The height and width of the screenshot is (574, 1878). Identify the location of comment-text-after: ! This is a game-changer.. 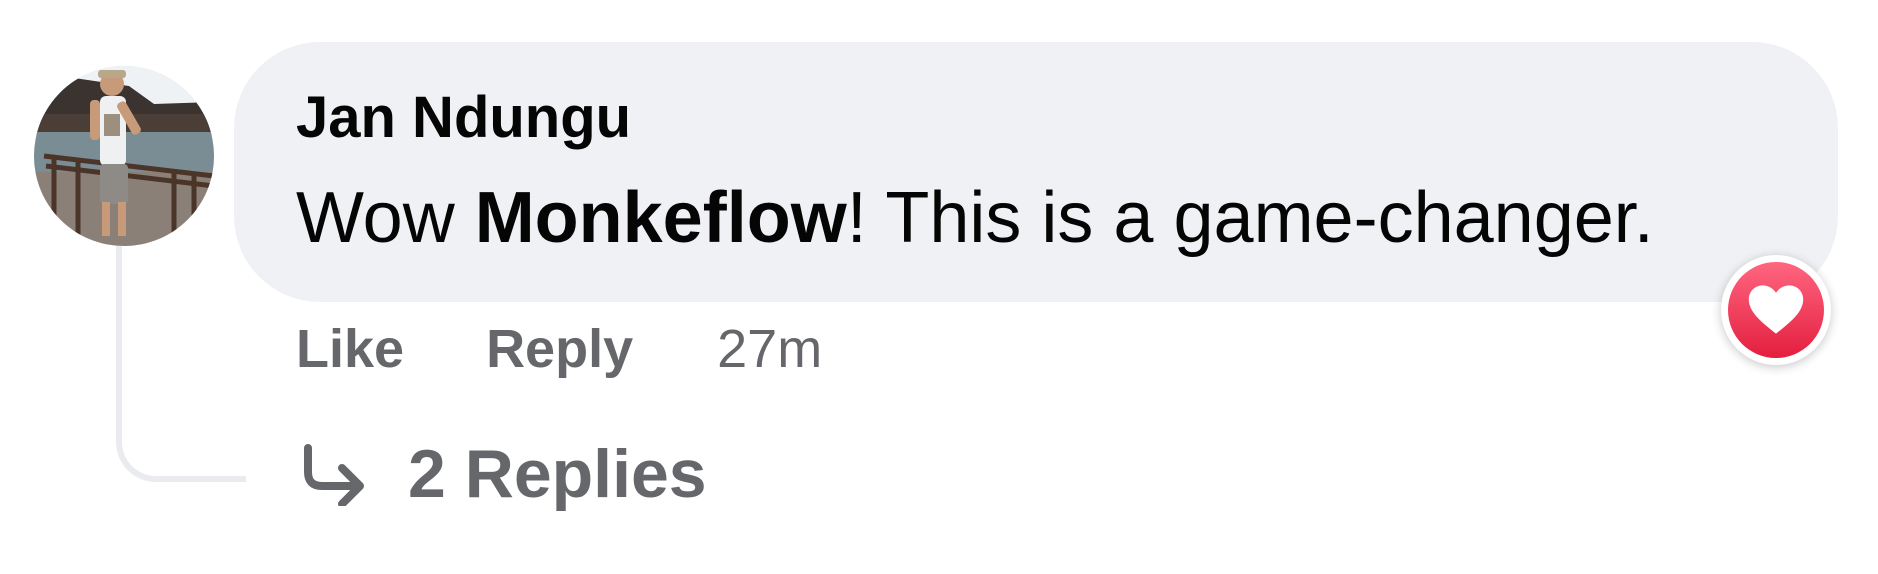
(1250, 218).